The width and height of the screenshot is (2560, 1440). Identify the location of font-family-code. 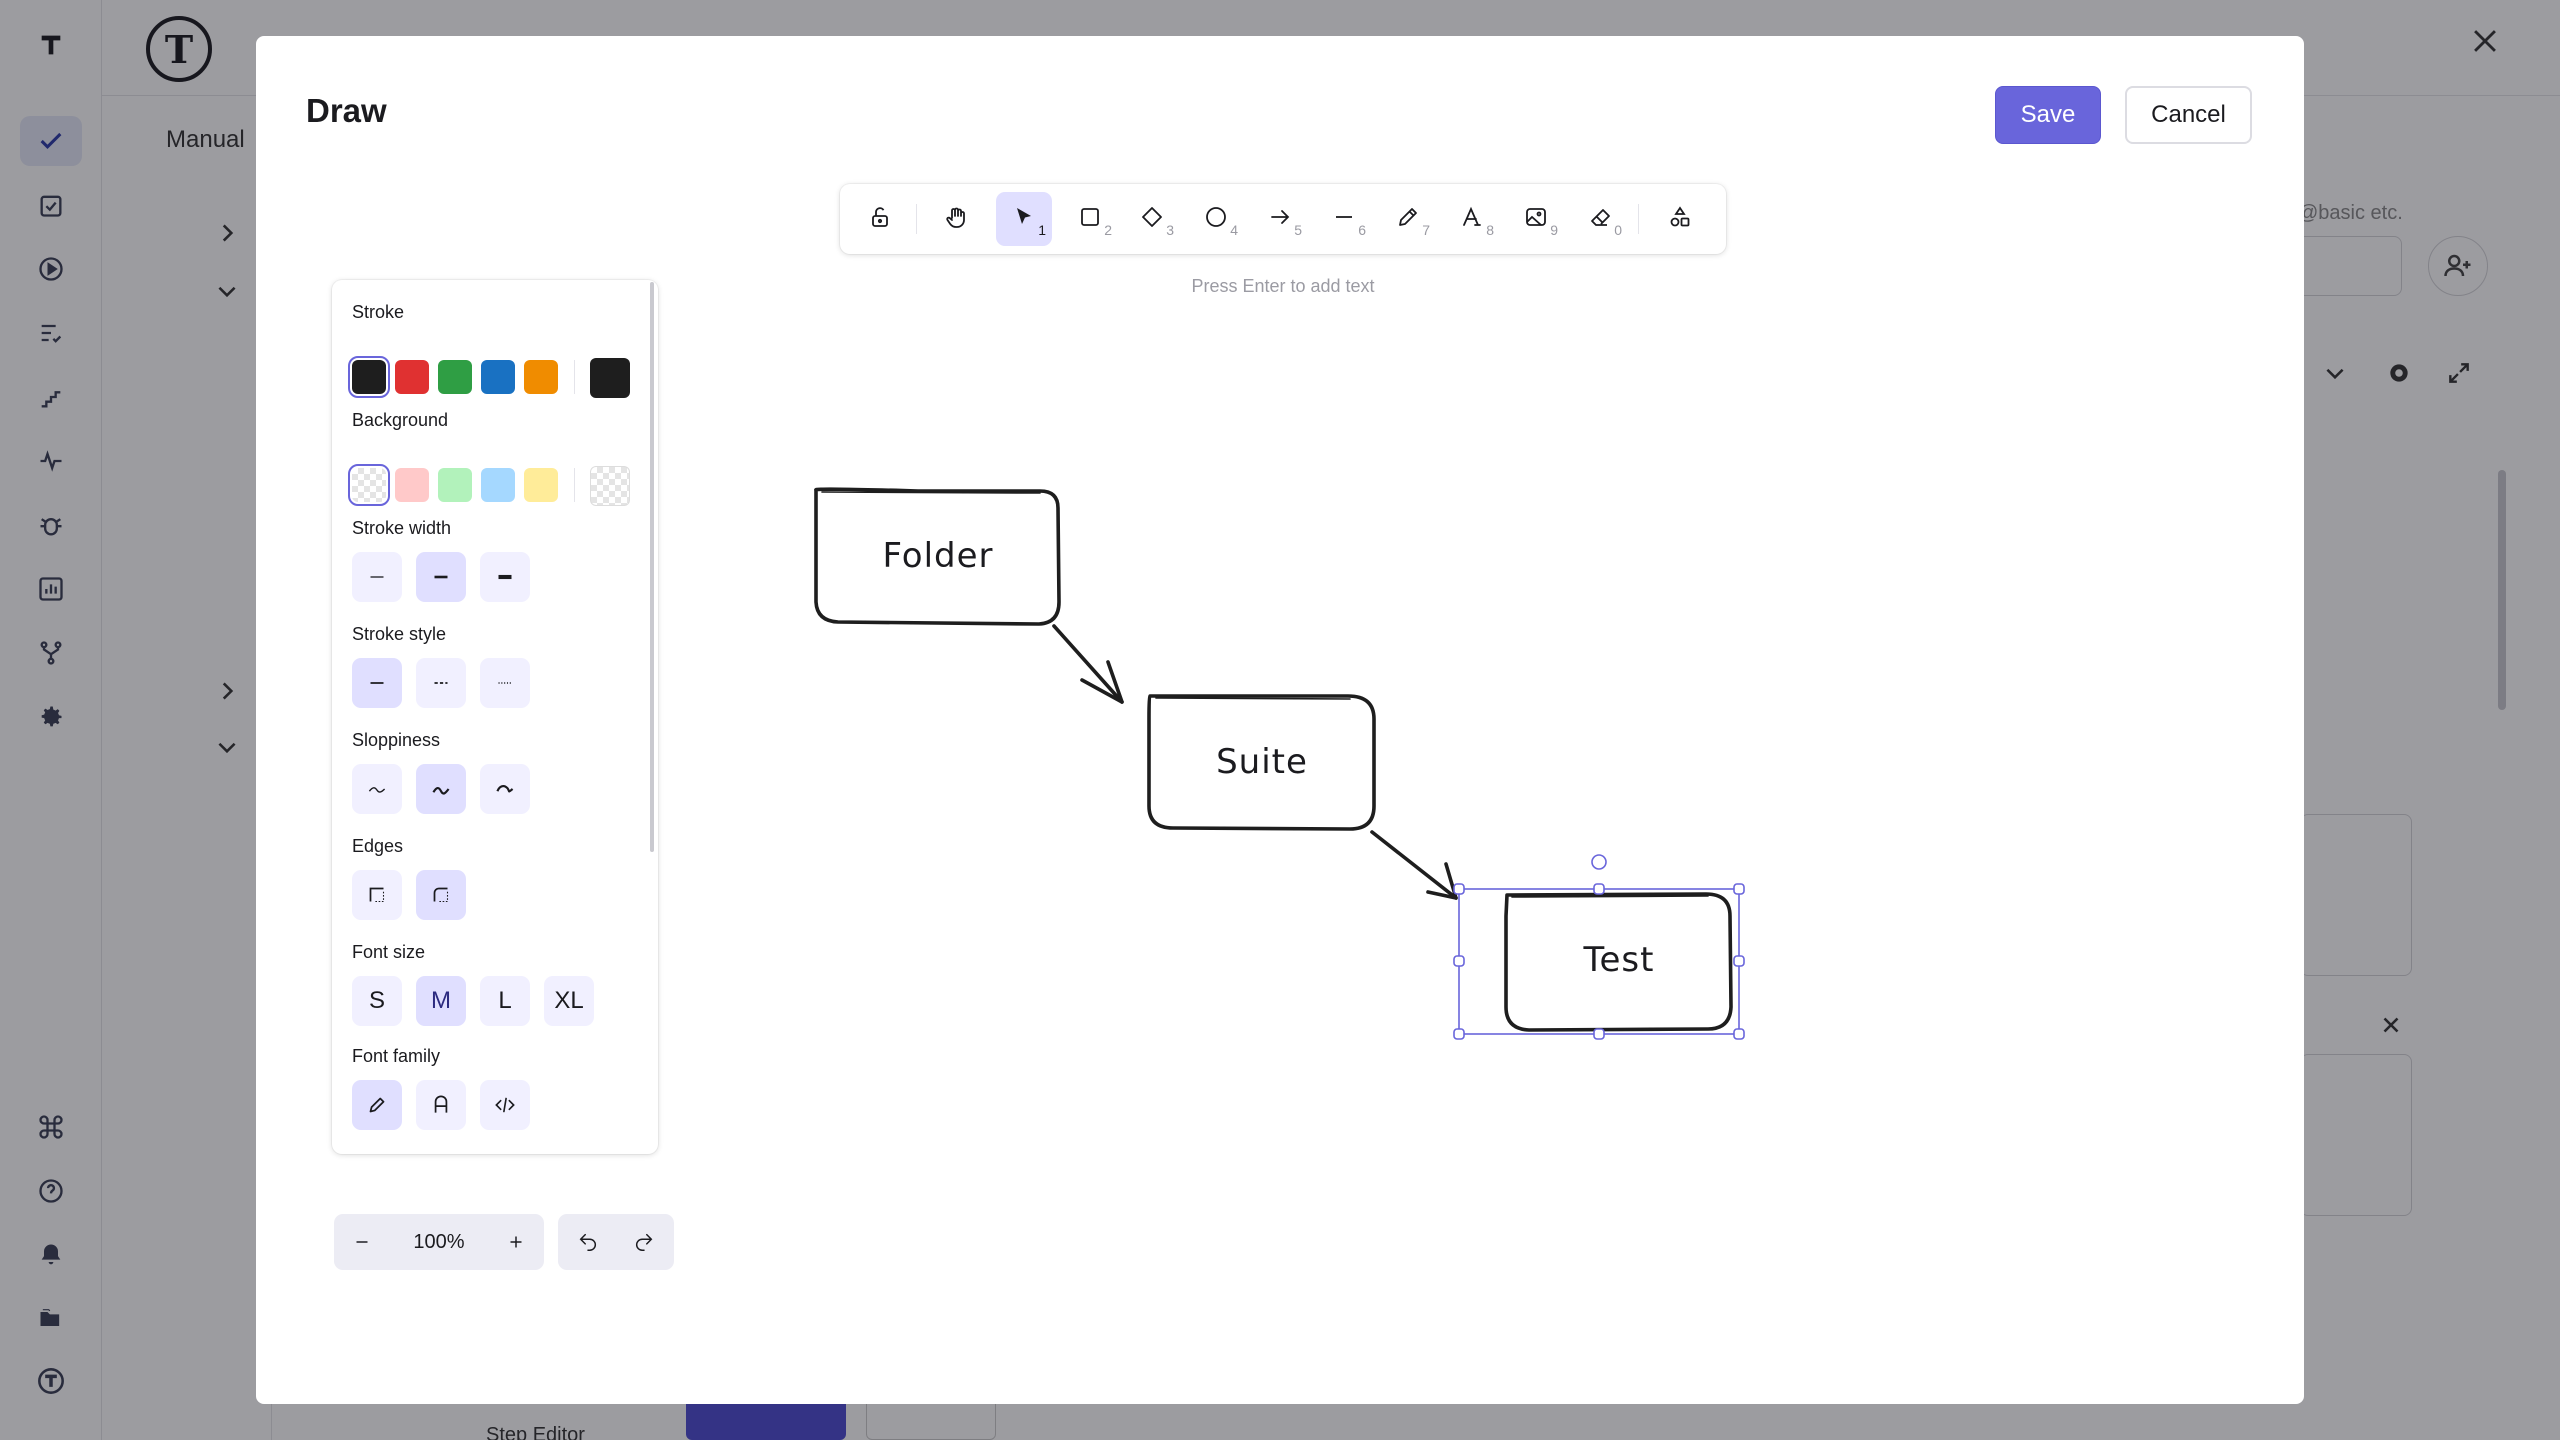
(505, 1105).